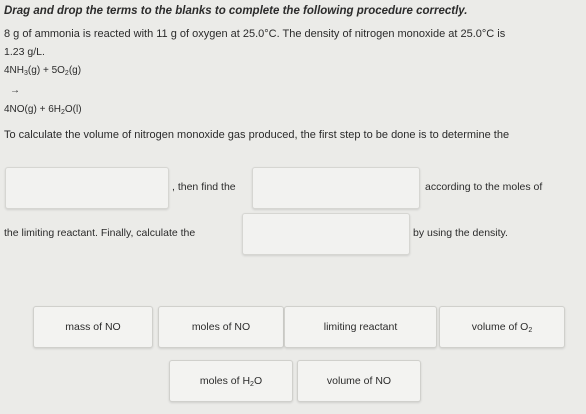  What do you see at coordinates (360, 327) in the screenshot?
I see `drag-tile-limiting-reactant: limiting reactant` at bounding box center [360, 327].